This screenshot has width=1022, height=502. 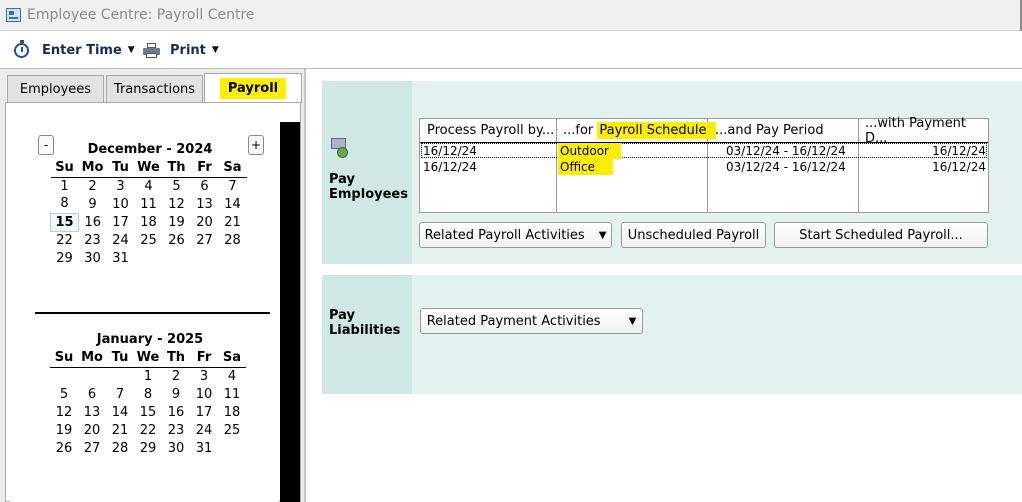 What do you see at coordinates (13, 15) in the screenshot?
I see `app-icon` at bounding box center [13, 15].